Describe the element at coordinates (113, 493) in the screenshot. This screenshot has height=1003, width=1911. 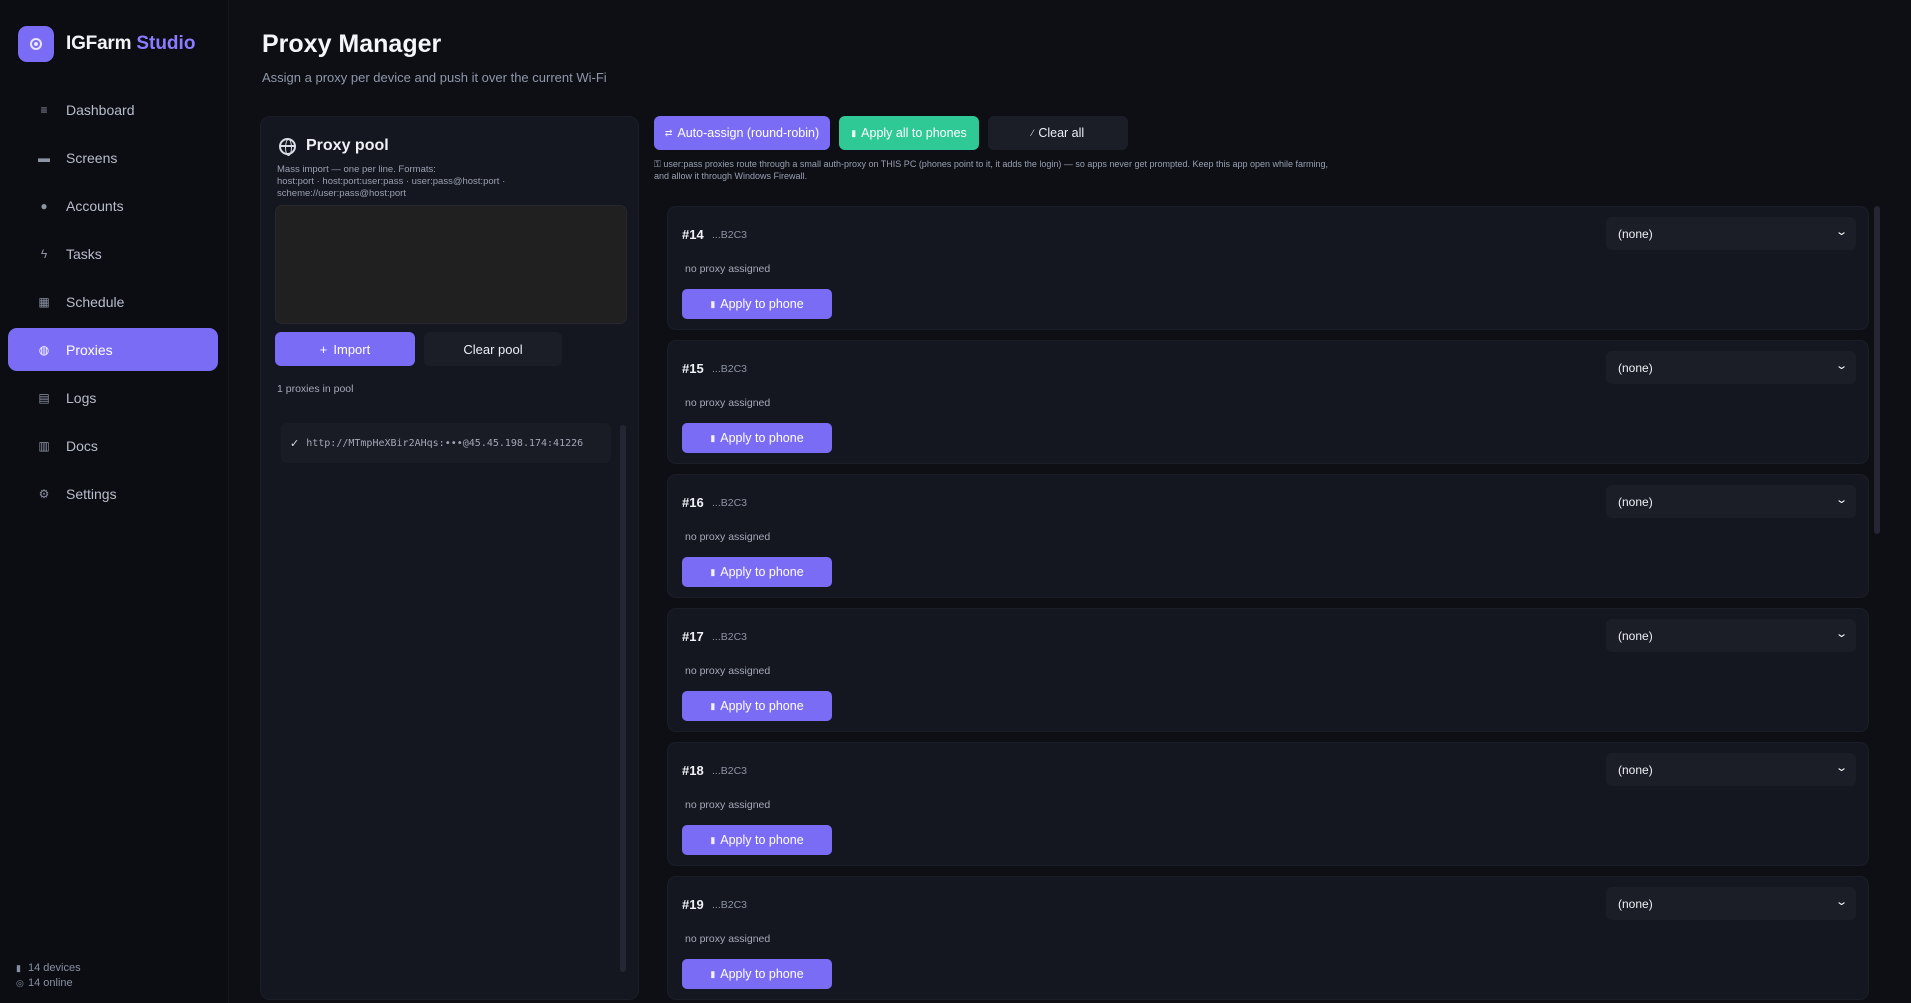
I see `sidebar-item-settings: ⚙ Settings` at that location.